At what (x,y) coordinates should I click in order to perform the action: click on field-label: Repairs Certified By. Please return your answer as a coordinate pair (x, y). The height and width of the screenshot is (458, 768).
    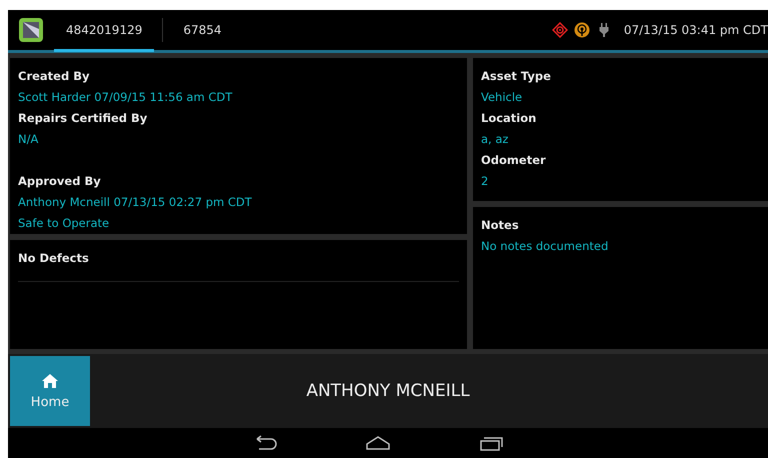
    Looking at the image, I should click on (83, 118).